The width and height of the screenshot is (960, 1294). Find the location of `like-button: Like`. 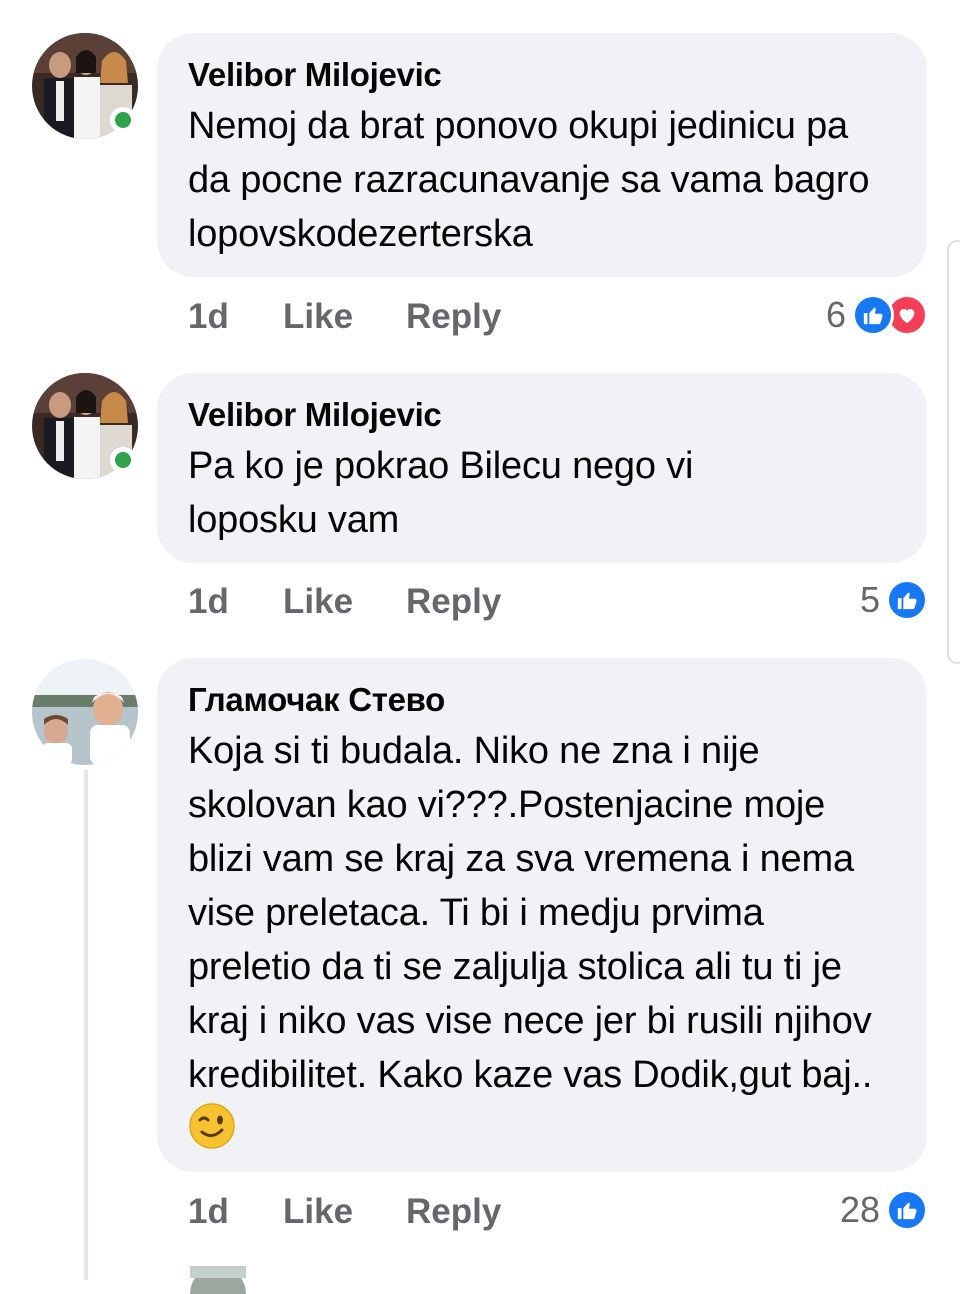

like-button: Like is located at coordinates (318, 1212).